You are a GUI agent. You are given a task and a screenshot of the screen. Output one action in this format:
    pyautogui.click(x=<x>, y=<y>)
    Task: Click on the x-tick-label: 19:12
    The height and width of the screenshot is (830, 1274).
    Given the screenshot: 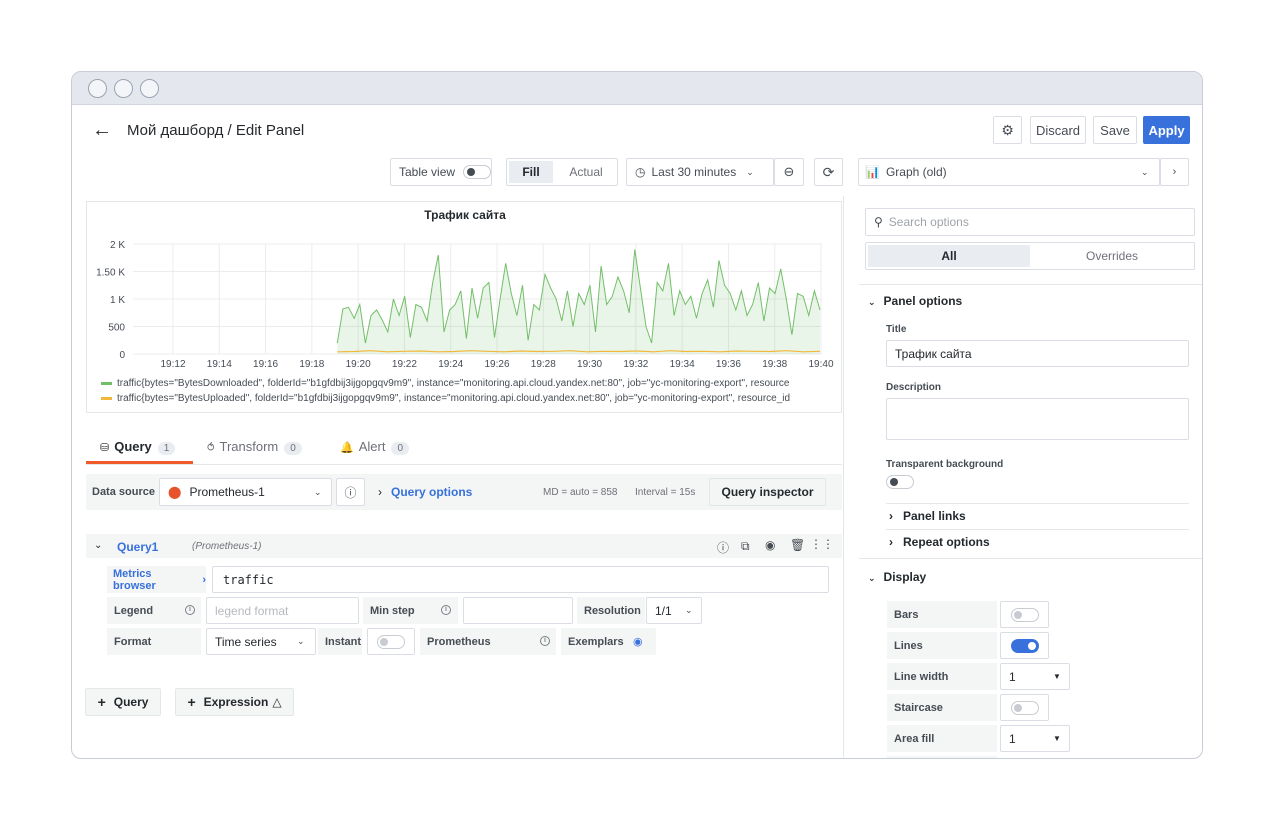 What is the action you would take?
    pyautogui.click(x=172, y=364)
    